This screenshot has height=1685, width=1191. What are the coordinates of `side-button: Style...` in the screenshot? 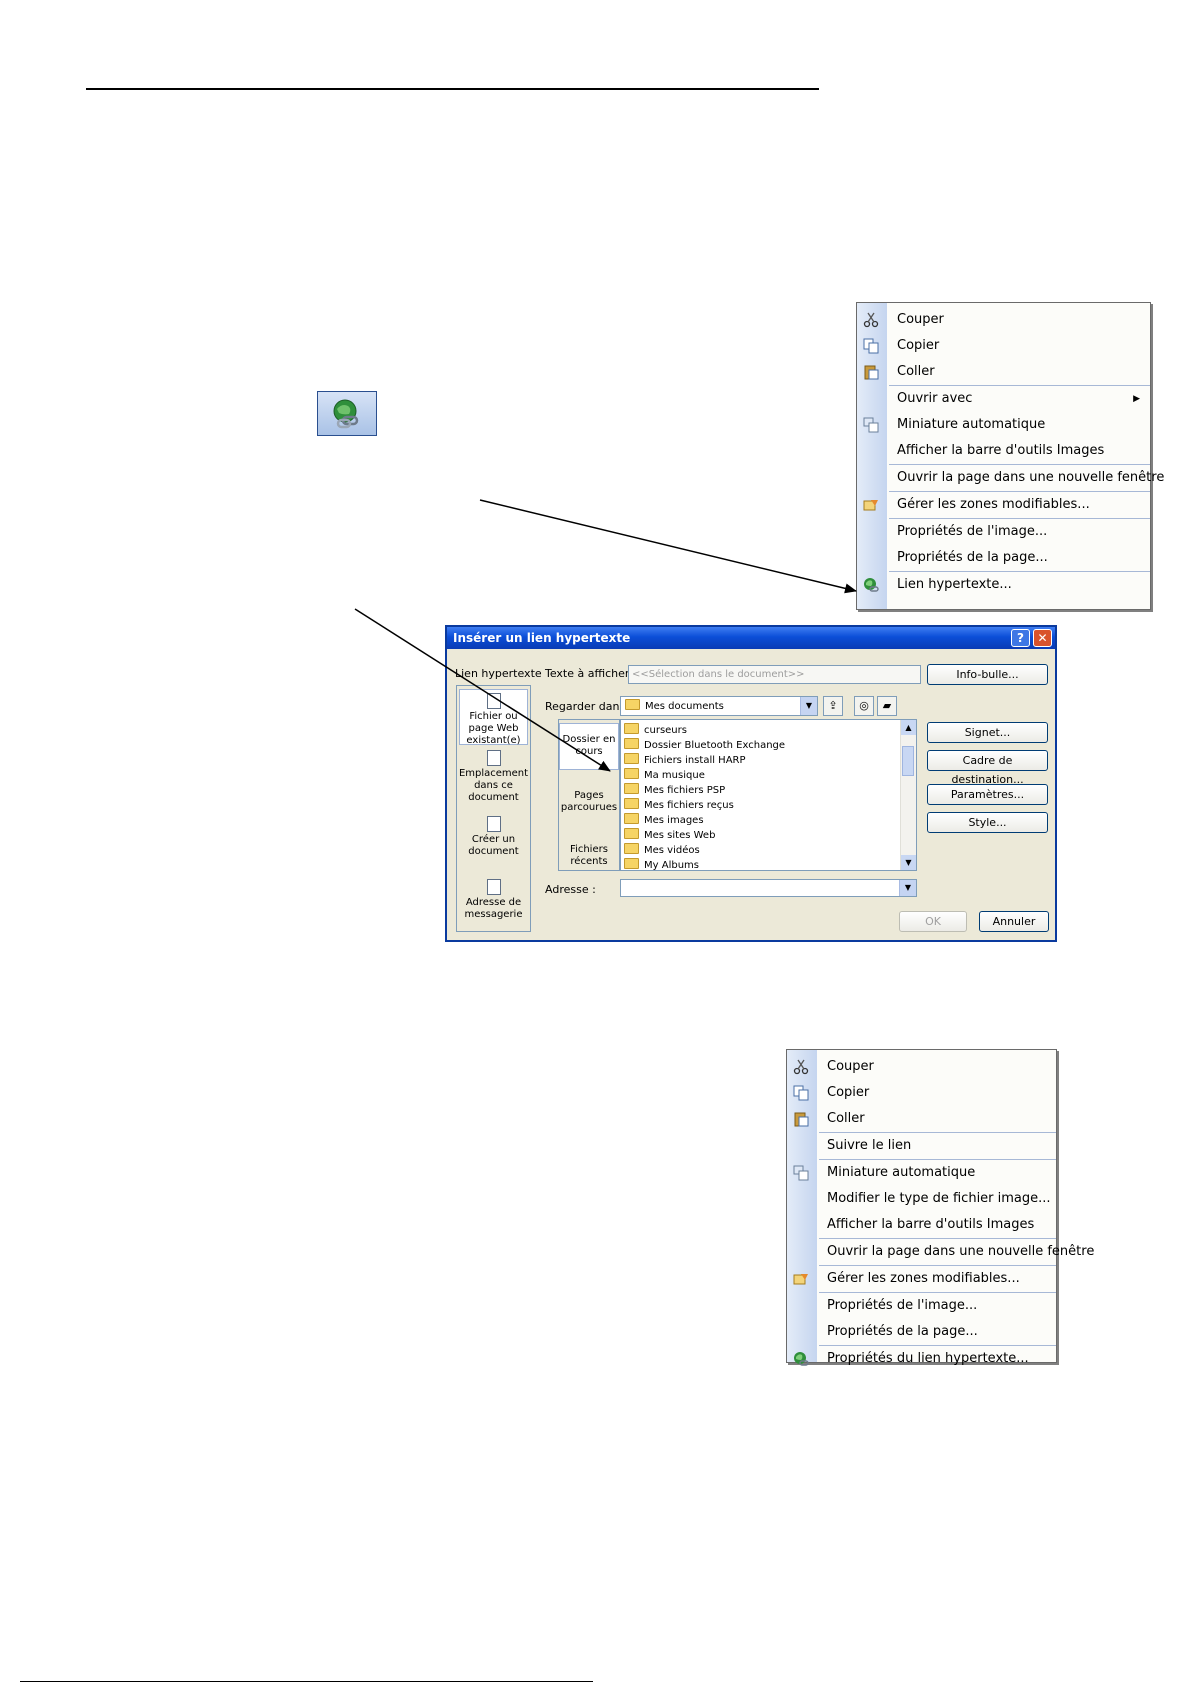 It's located at (987, 822).